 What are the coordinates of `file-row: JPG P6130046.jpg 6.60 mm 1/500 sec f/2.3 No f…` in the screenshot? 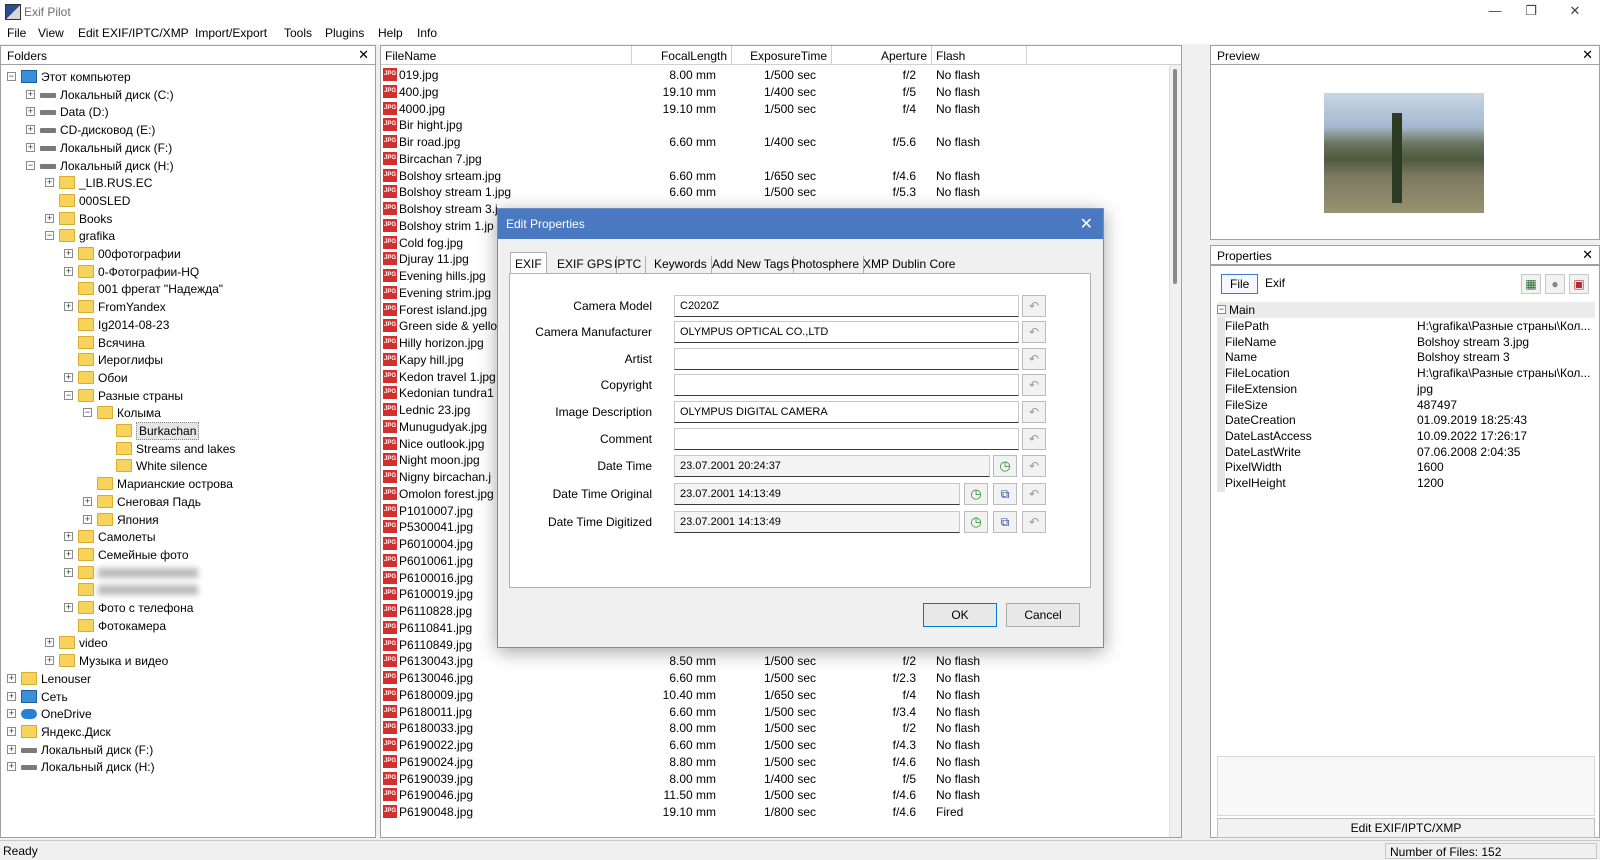 It's located at (776, 677).